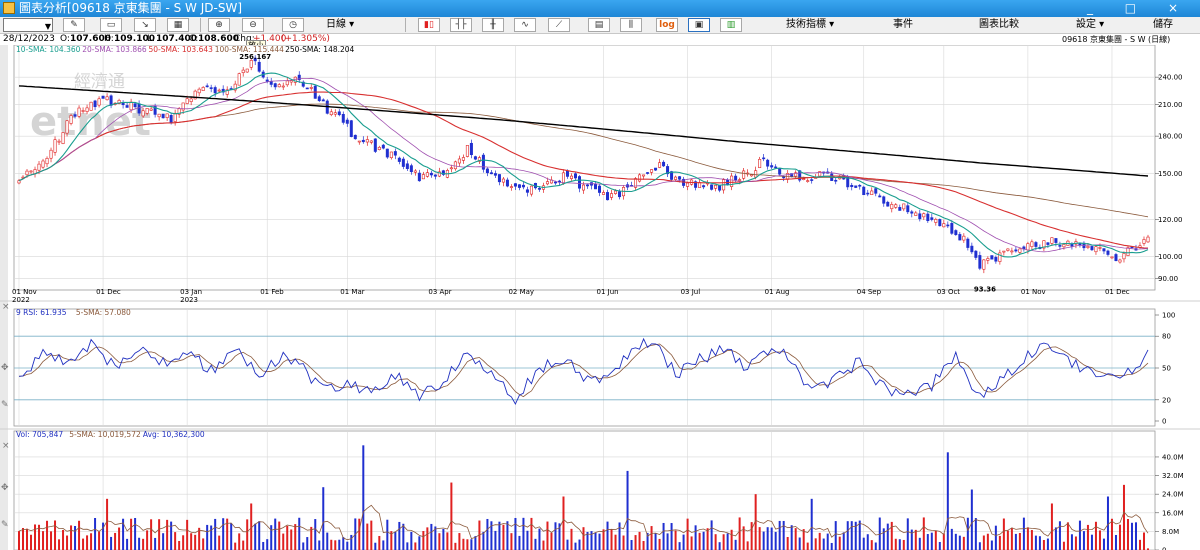 The width and height of the screenshot is (1200, 550). I want to click on y-tick-label: 150.00, so click(1170, 174).